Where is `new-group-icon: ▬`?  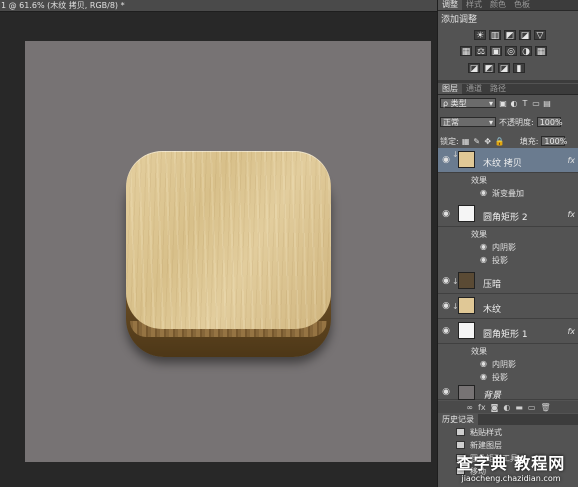 new-group-icon: ▬ is located at coordinates (519, 407).